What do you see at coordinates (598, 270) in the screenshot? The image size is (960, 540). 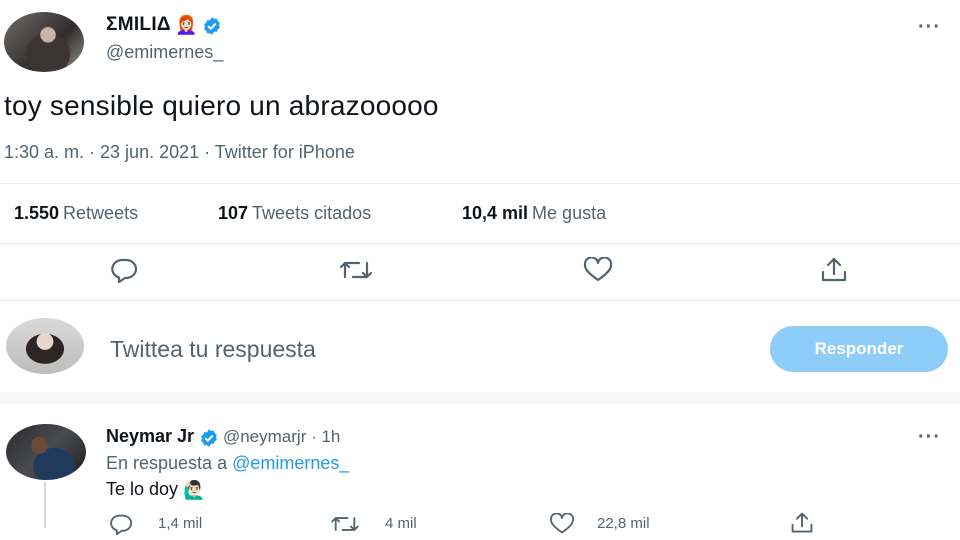 I see `like-icon` at bounding box center [598, 270].